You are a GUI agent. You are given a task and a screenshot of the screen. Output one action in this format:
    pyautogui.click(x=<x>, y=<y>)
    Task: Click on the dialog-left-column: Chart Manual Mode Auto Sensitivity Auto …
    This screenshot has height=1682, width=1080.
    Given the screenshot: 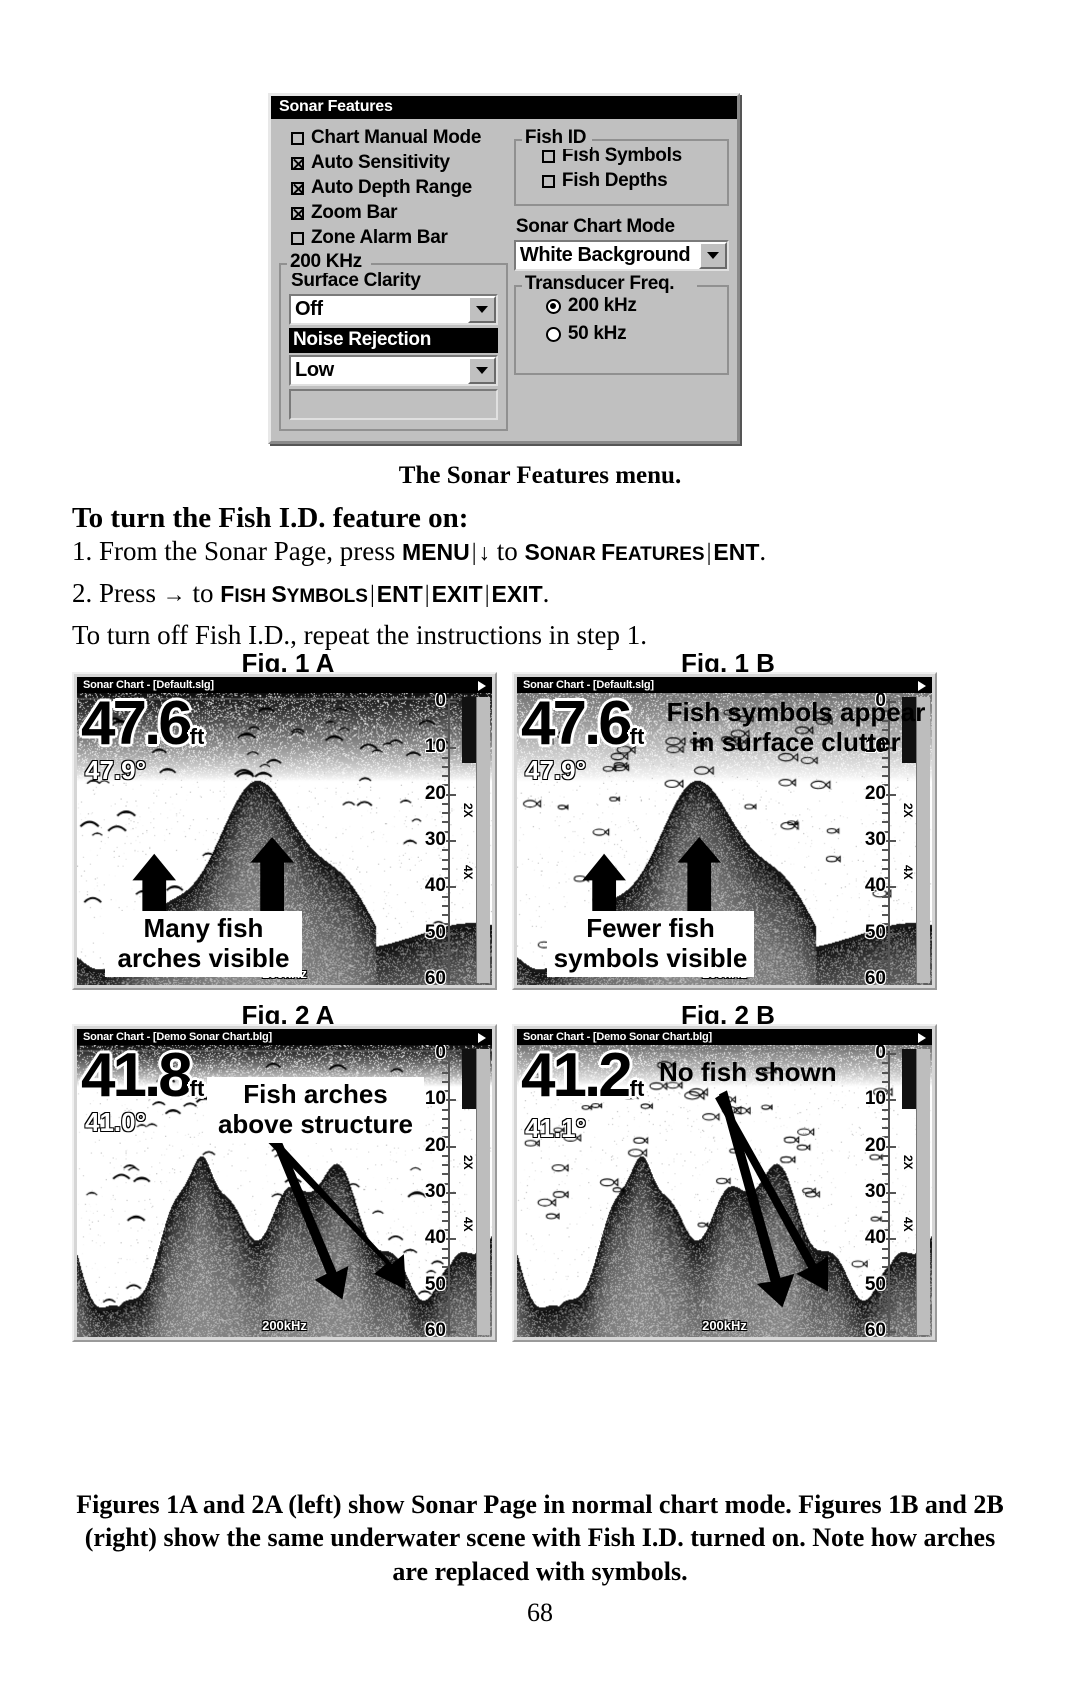 What is the action you would take?
    pyautogui.click(x=393, y=278)
    